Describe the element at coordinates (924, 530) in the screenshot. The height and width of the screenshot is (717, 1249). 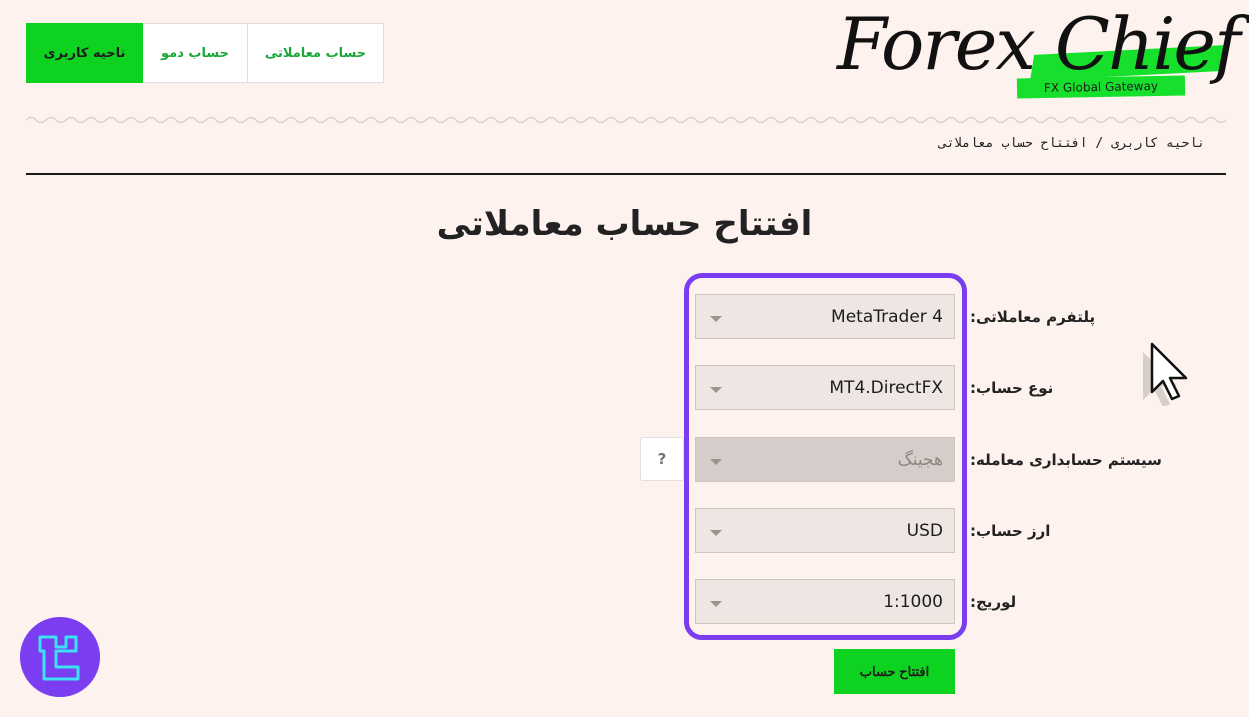
I see `currency-value: USD` at that location.